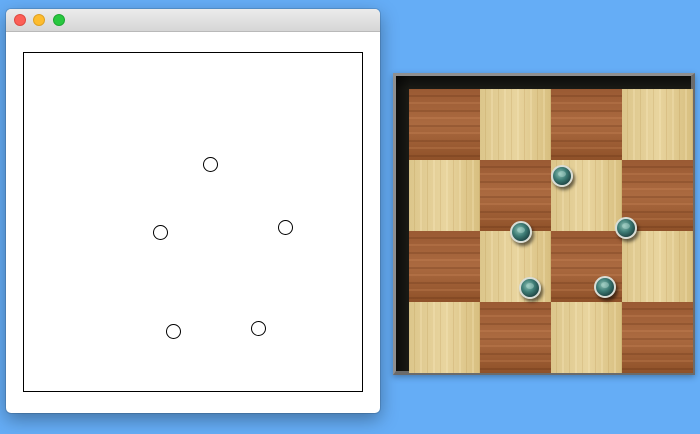  What do you see at coordinates (20, 20) in the screenshot?
I see `close-window-button` at bounding box center [20, 20].